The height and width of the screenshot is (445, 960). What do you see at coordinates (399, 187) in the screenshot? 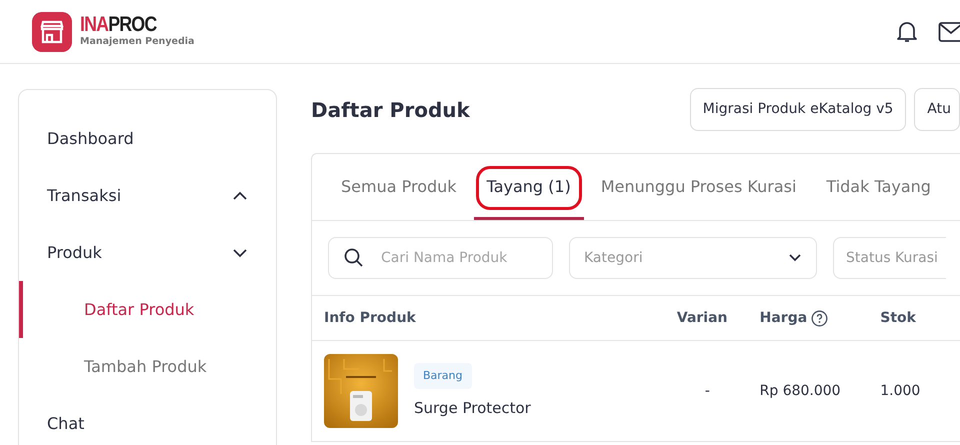
I see `tab: Semua Produk` at bounding box center [399, 187].